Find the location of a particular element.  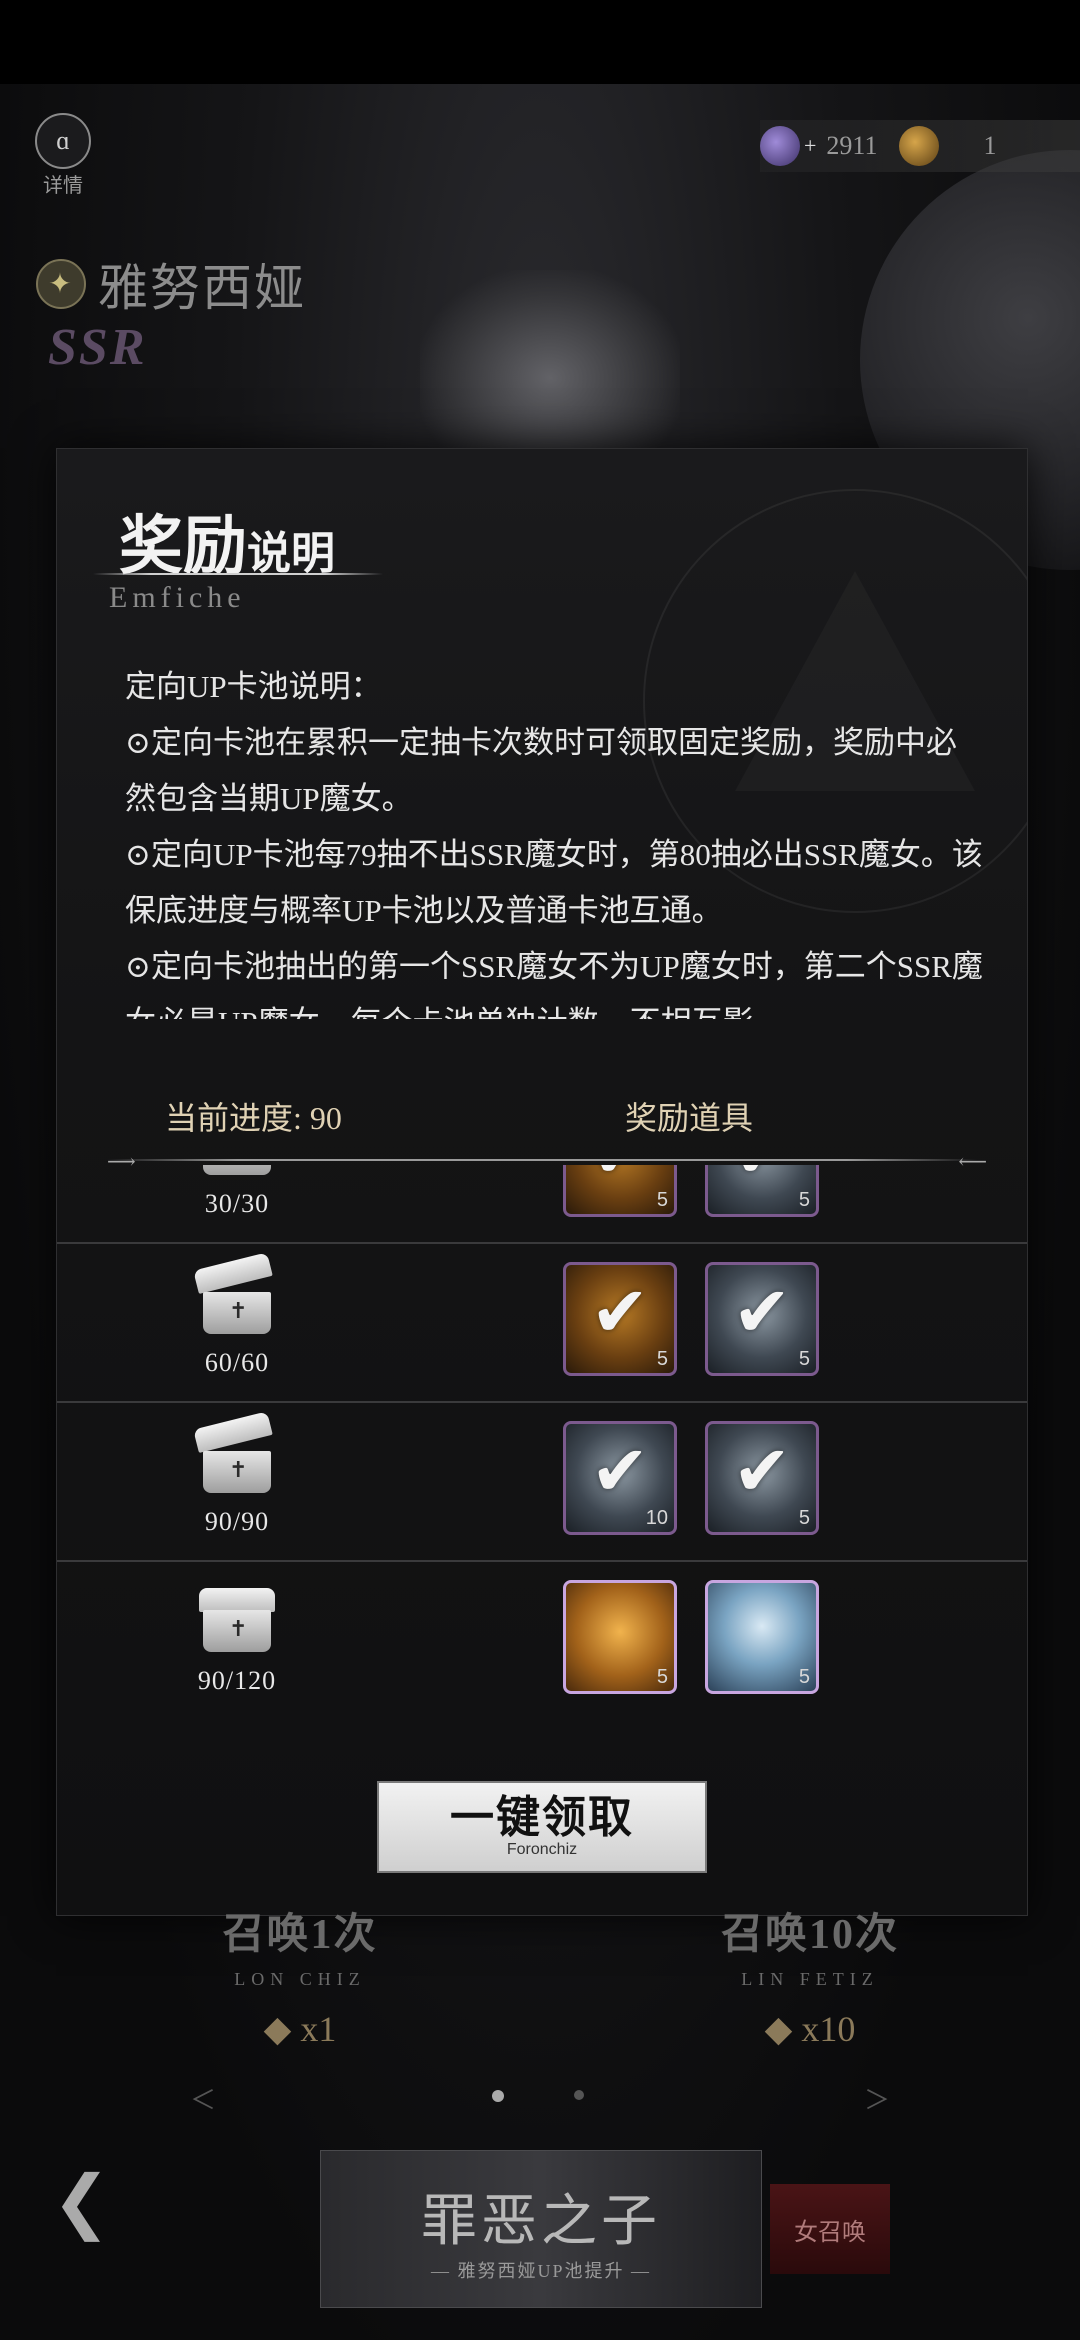

add-gem-icon: + is located at coordinates (810, 146).